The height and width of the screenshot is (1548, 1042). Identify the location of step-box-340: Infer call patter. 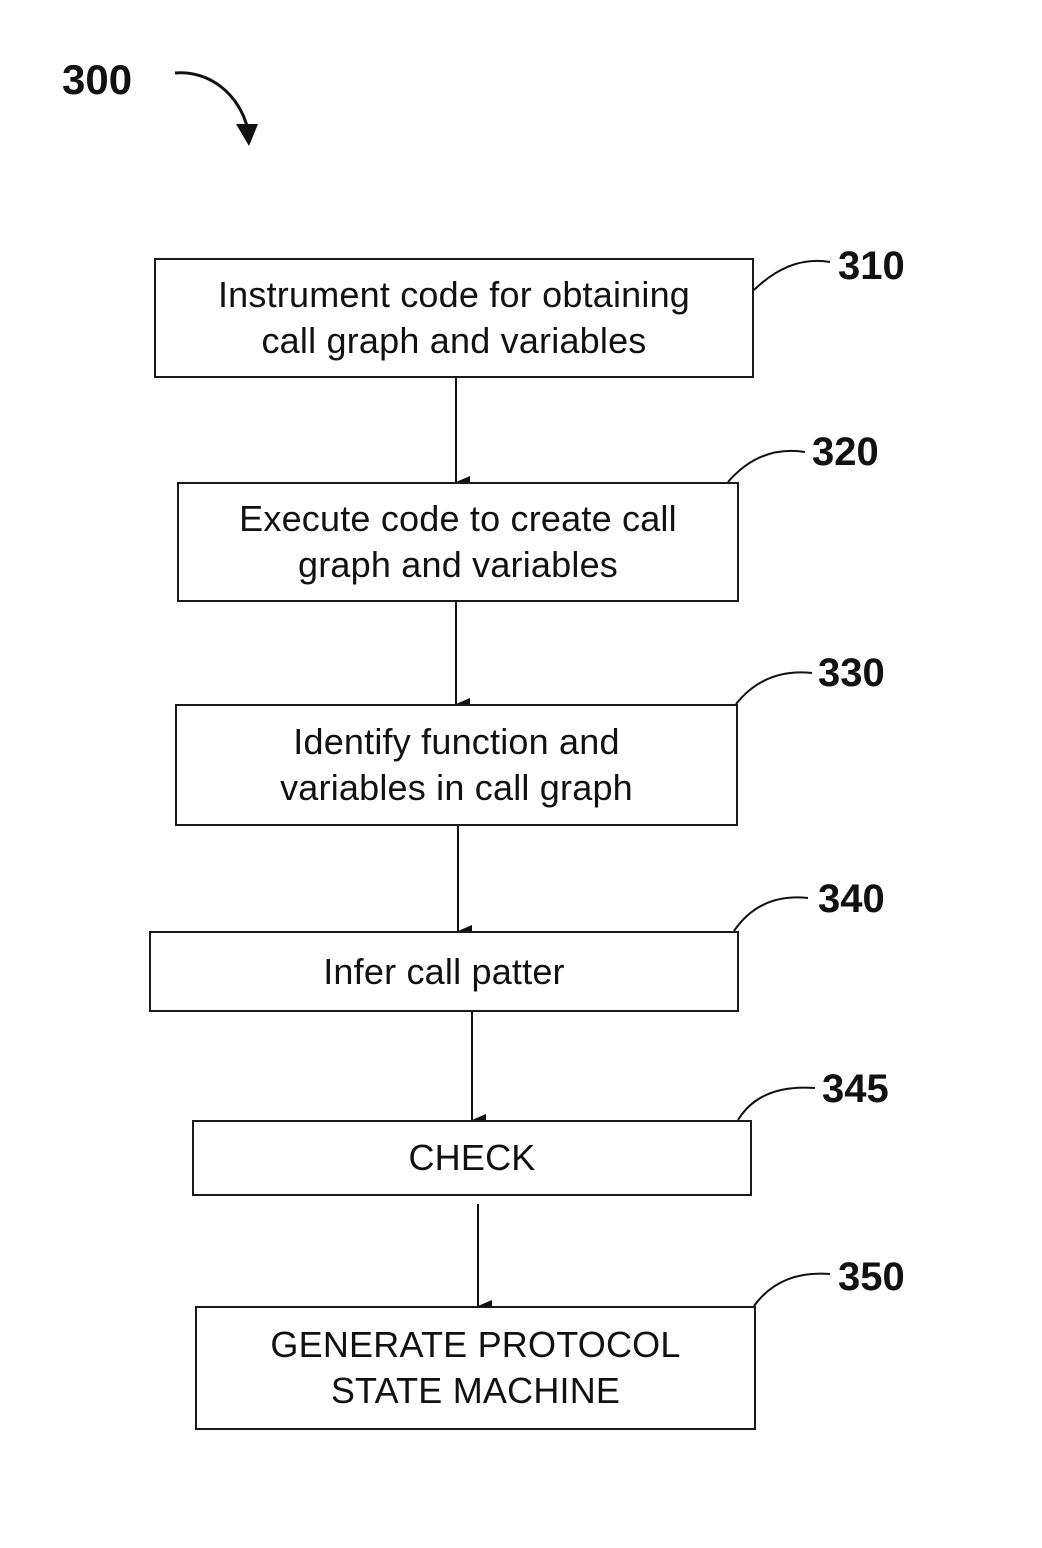
(444, 971).